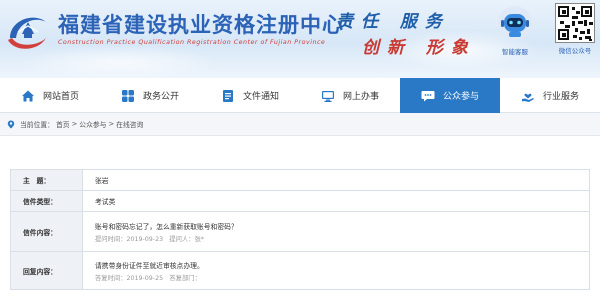 Image resolution: width=600 pixels, height=301 pixels. What do you see at coordinates (63, 124) in the screenshot?
I see `breadcrumb-link-home: 首页` at bounding box center [63, 124].